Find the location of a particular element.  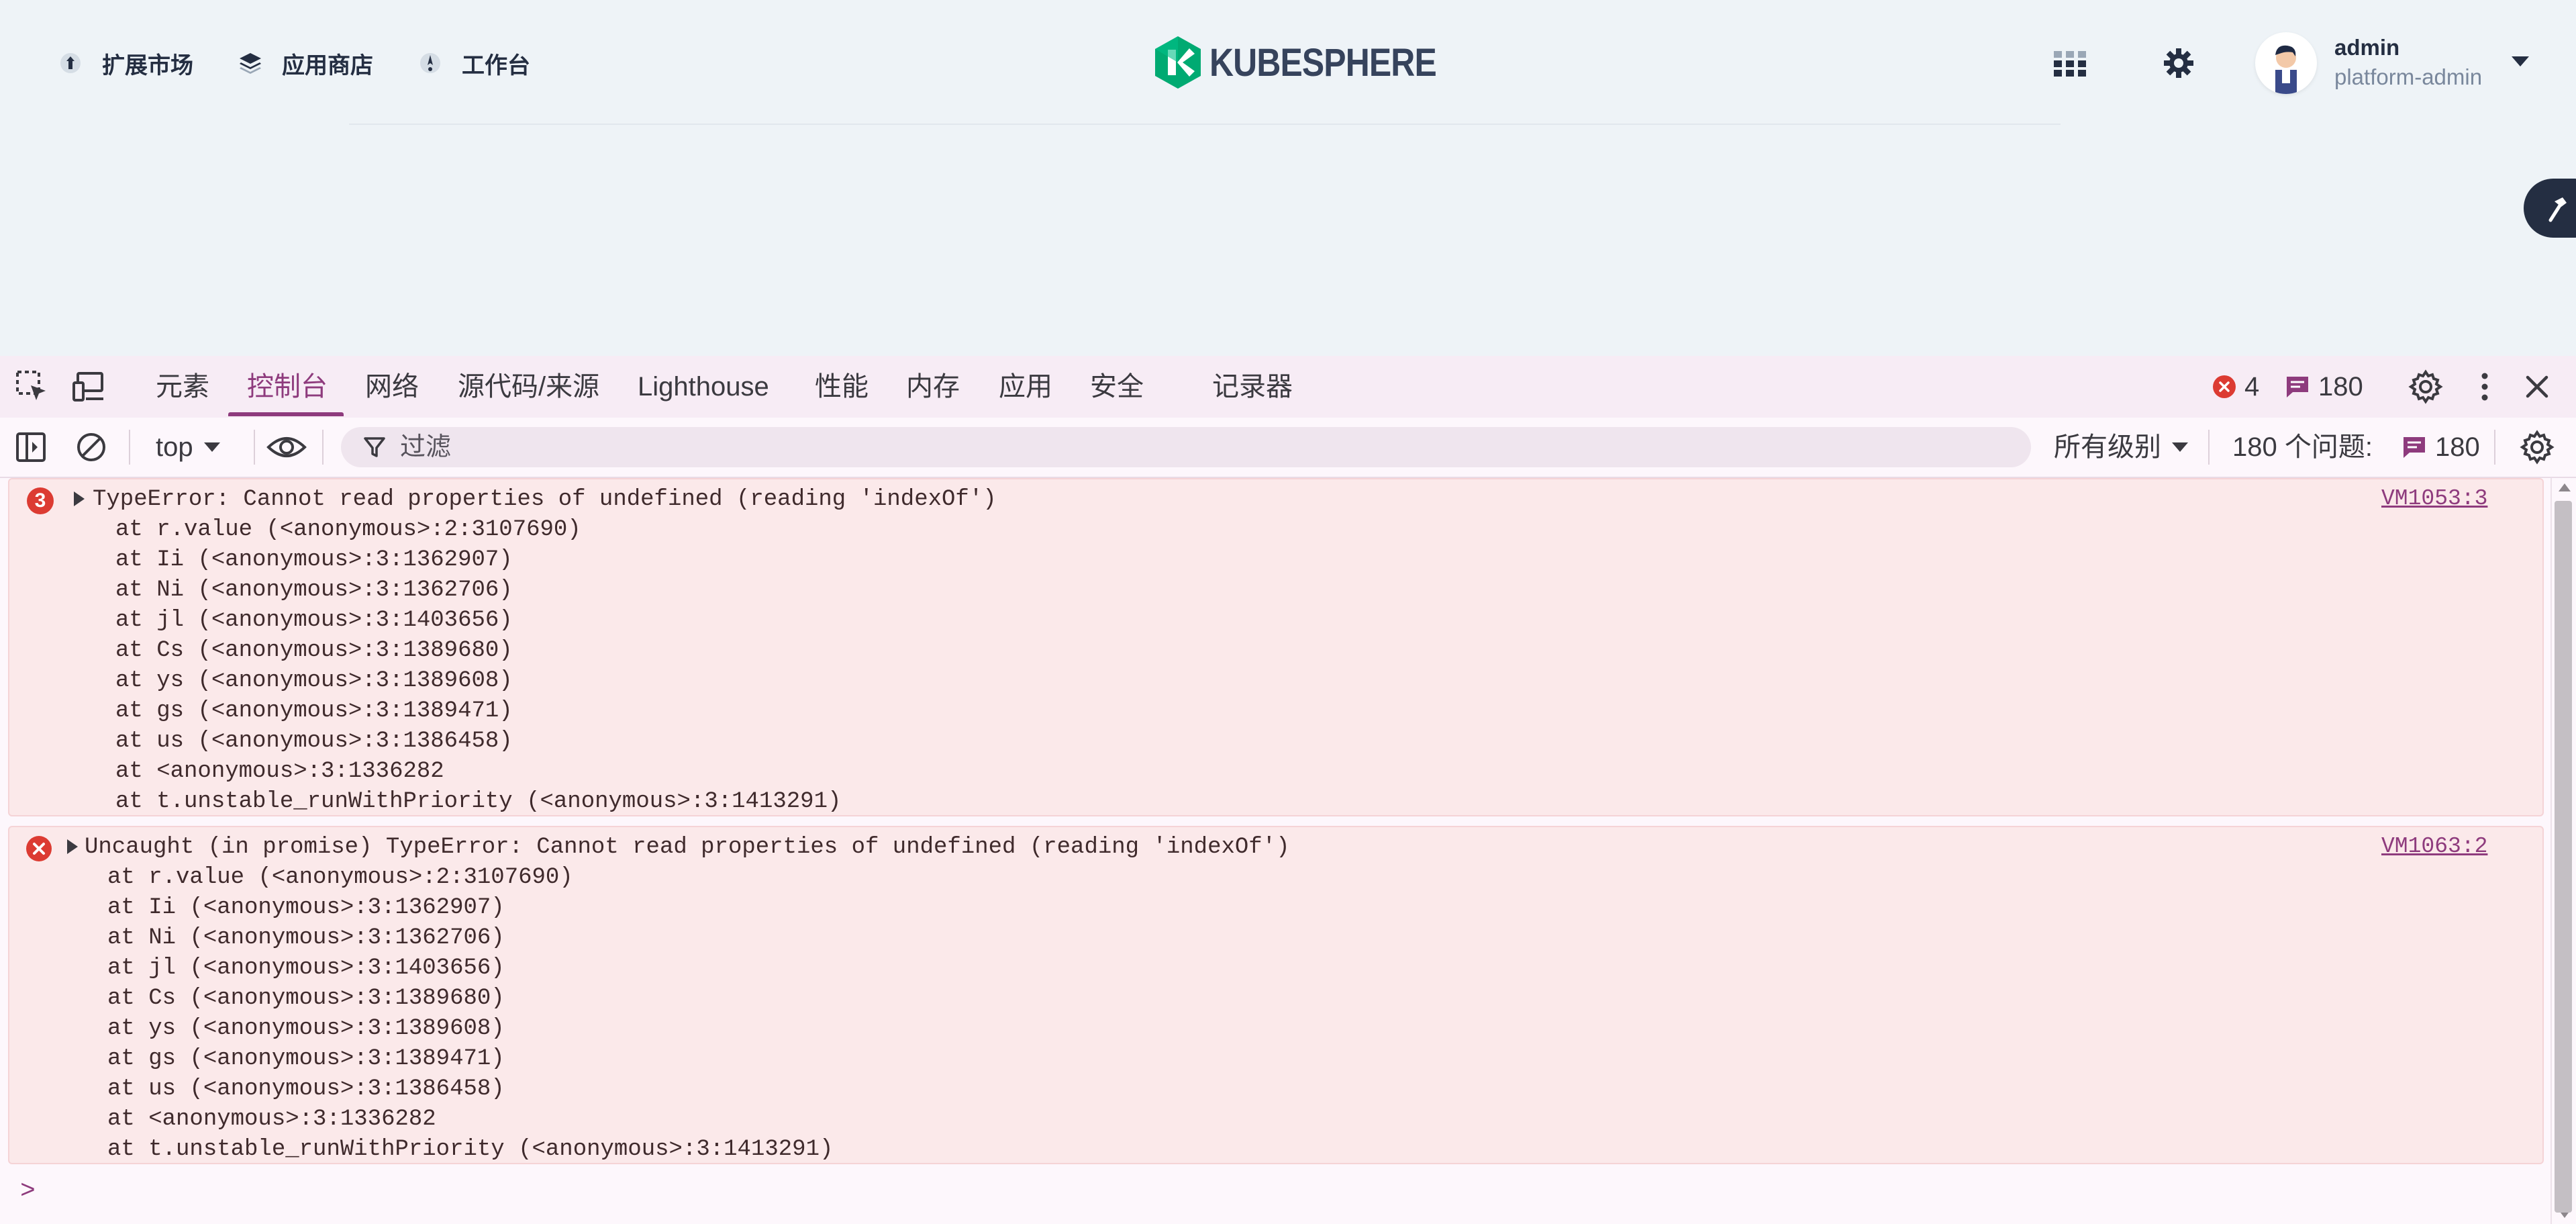

issue-message-icon is located at coordinates (2414, 447).